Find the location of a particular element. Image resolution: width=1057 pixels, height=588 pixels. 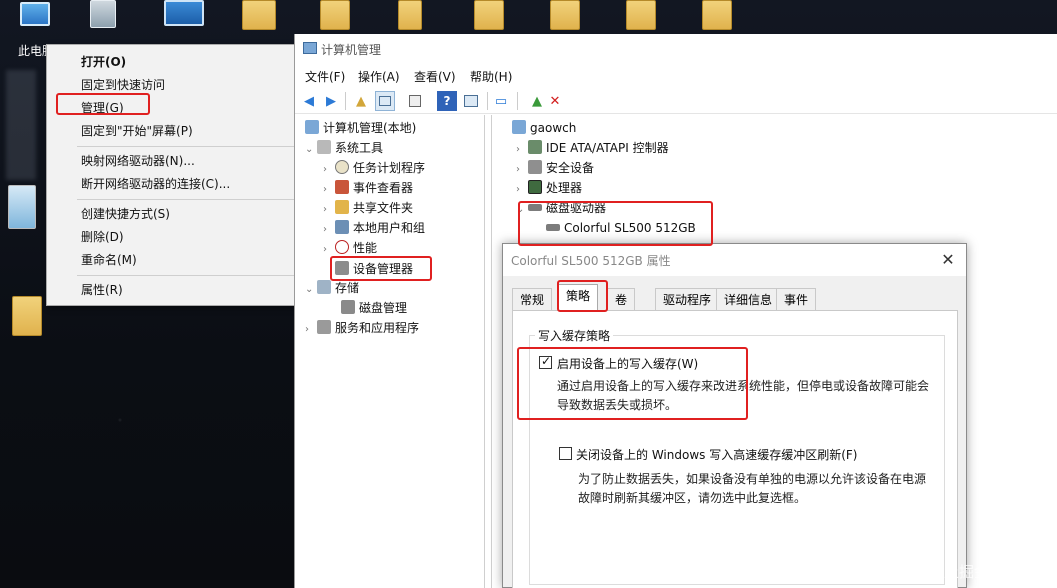

highlight-policies-tab is located at coordinates (582, 296).